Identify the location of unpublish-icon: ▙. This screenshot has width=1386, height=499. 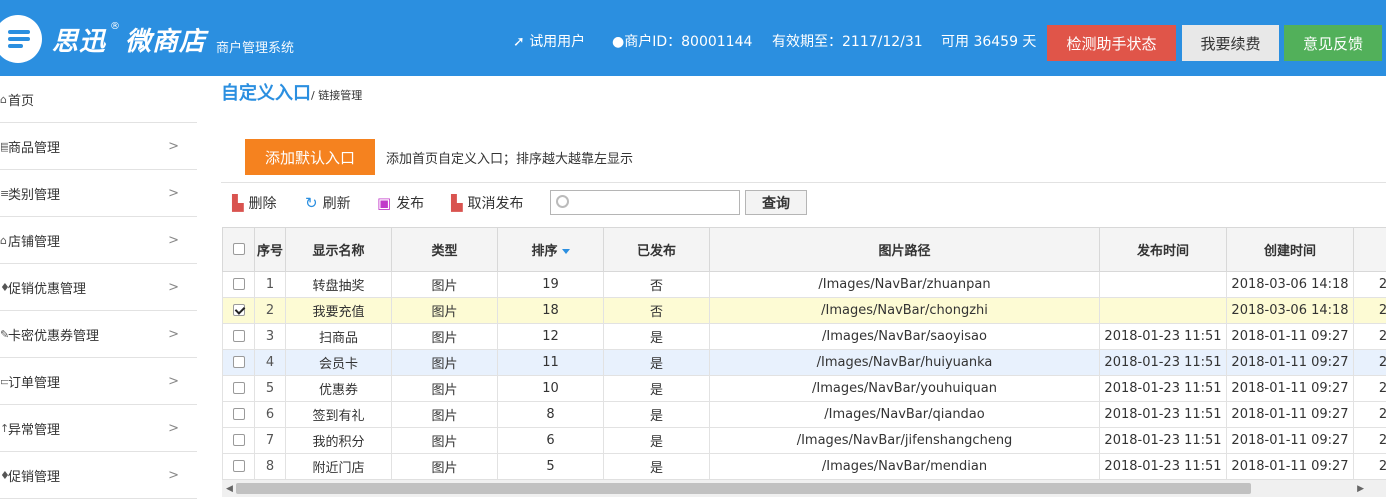
(457, 203).